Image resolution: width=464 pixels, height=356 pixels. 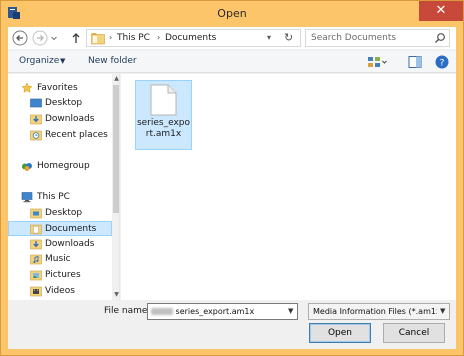 What do you see at coordinates (54, 38) in the screenshot?
I see `recent-locations-chevron-icon` at bounding box center [54, 38].